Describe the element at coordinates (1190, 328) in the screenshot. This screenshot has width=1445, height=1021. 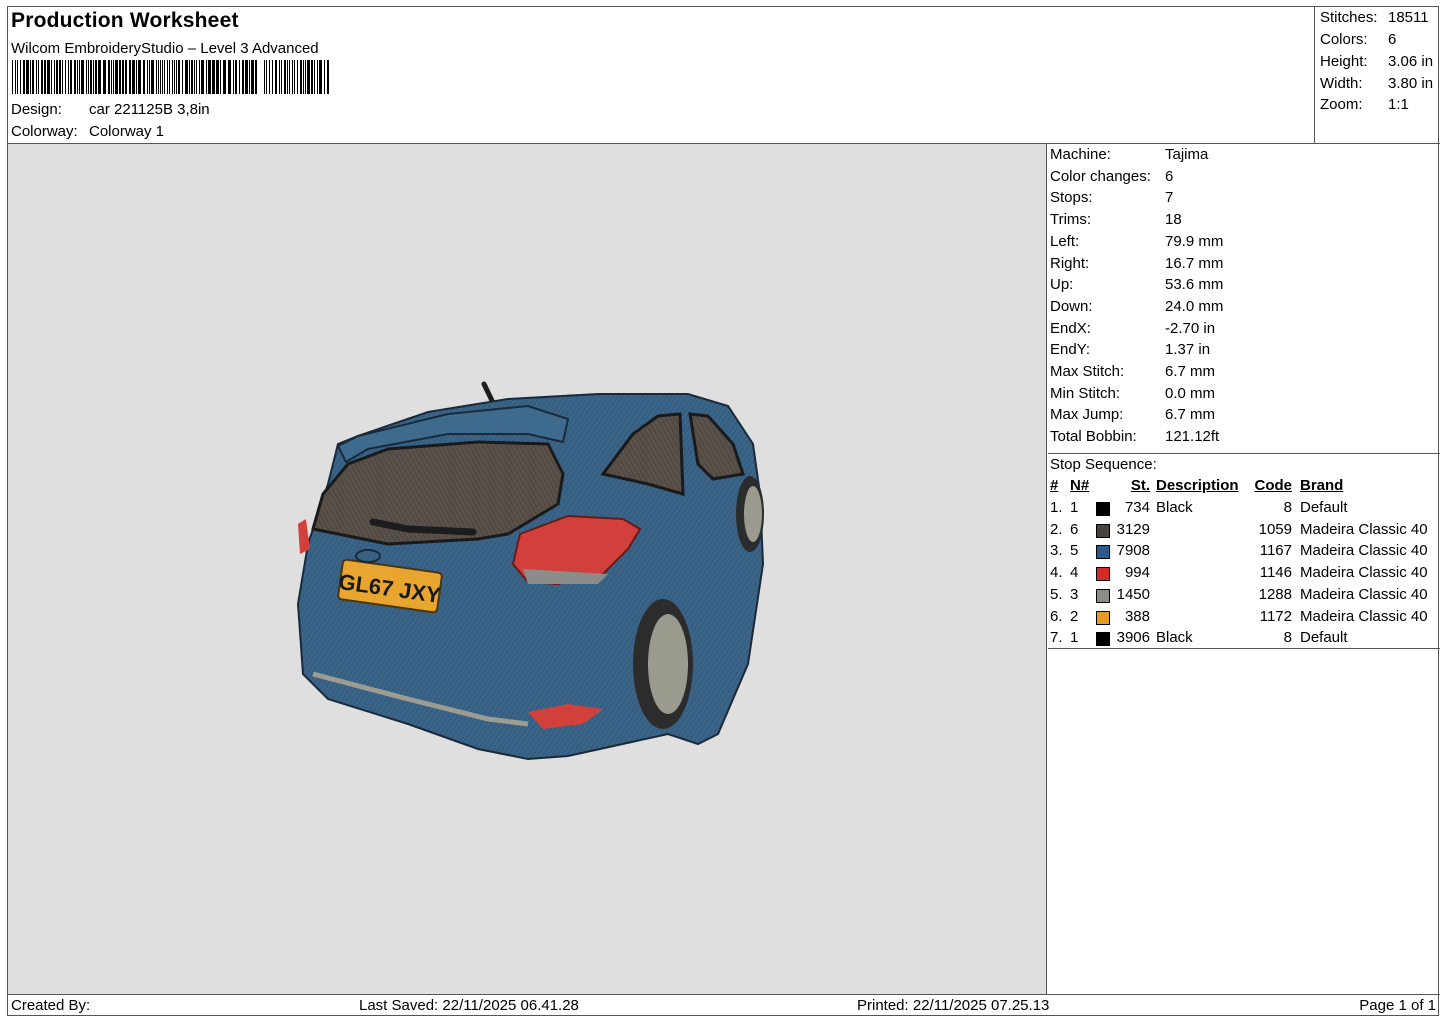
I see `machine-value: -2.70 in` at that location.